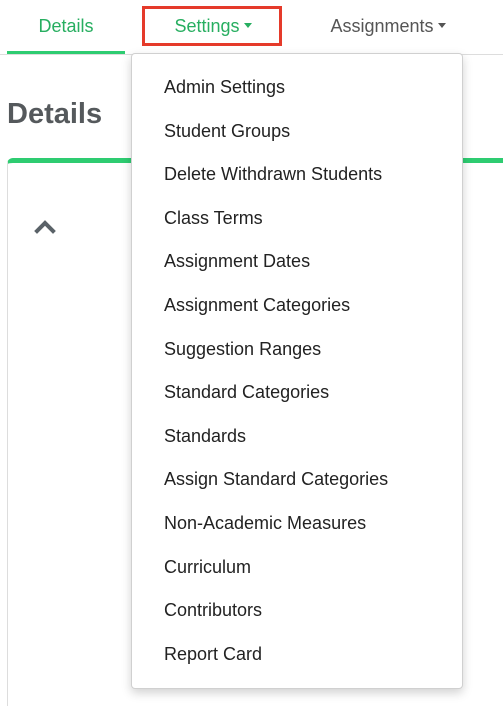 This screenshot has height=706, width=503. Describe the element at coordinates (297, 611) in the screenshot. I see `menu-item-contributors: Contributors` at that location.